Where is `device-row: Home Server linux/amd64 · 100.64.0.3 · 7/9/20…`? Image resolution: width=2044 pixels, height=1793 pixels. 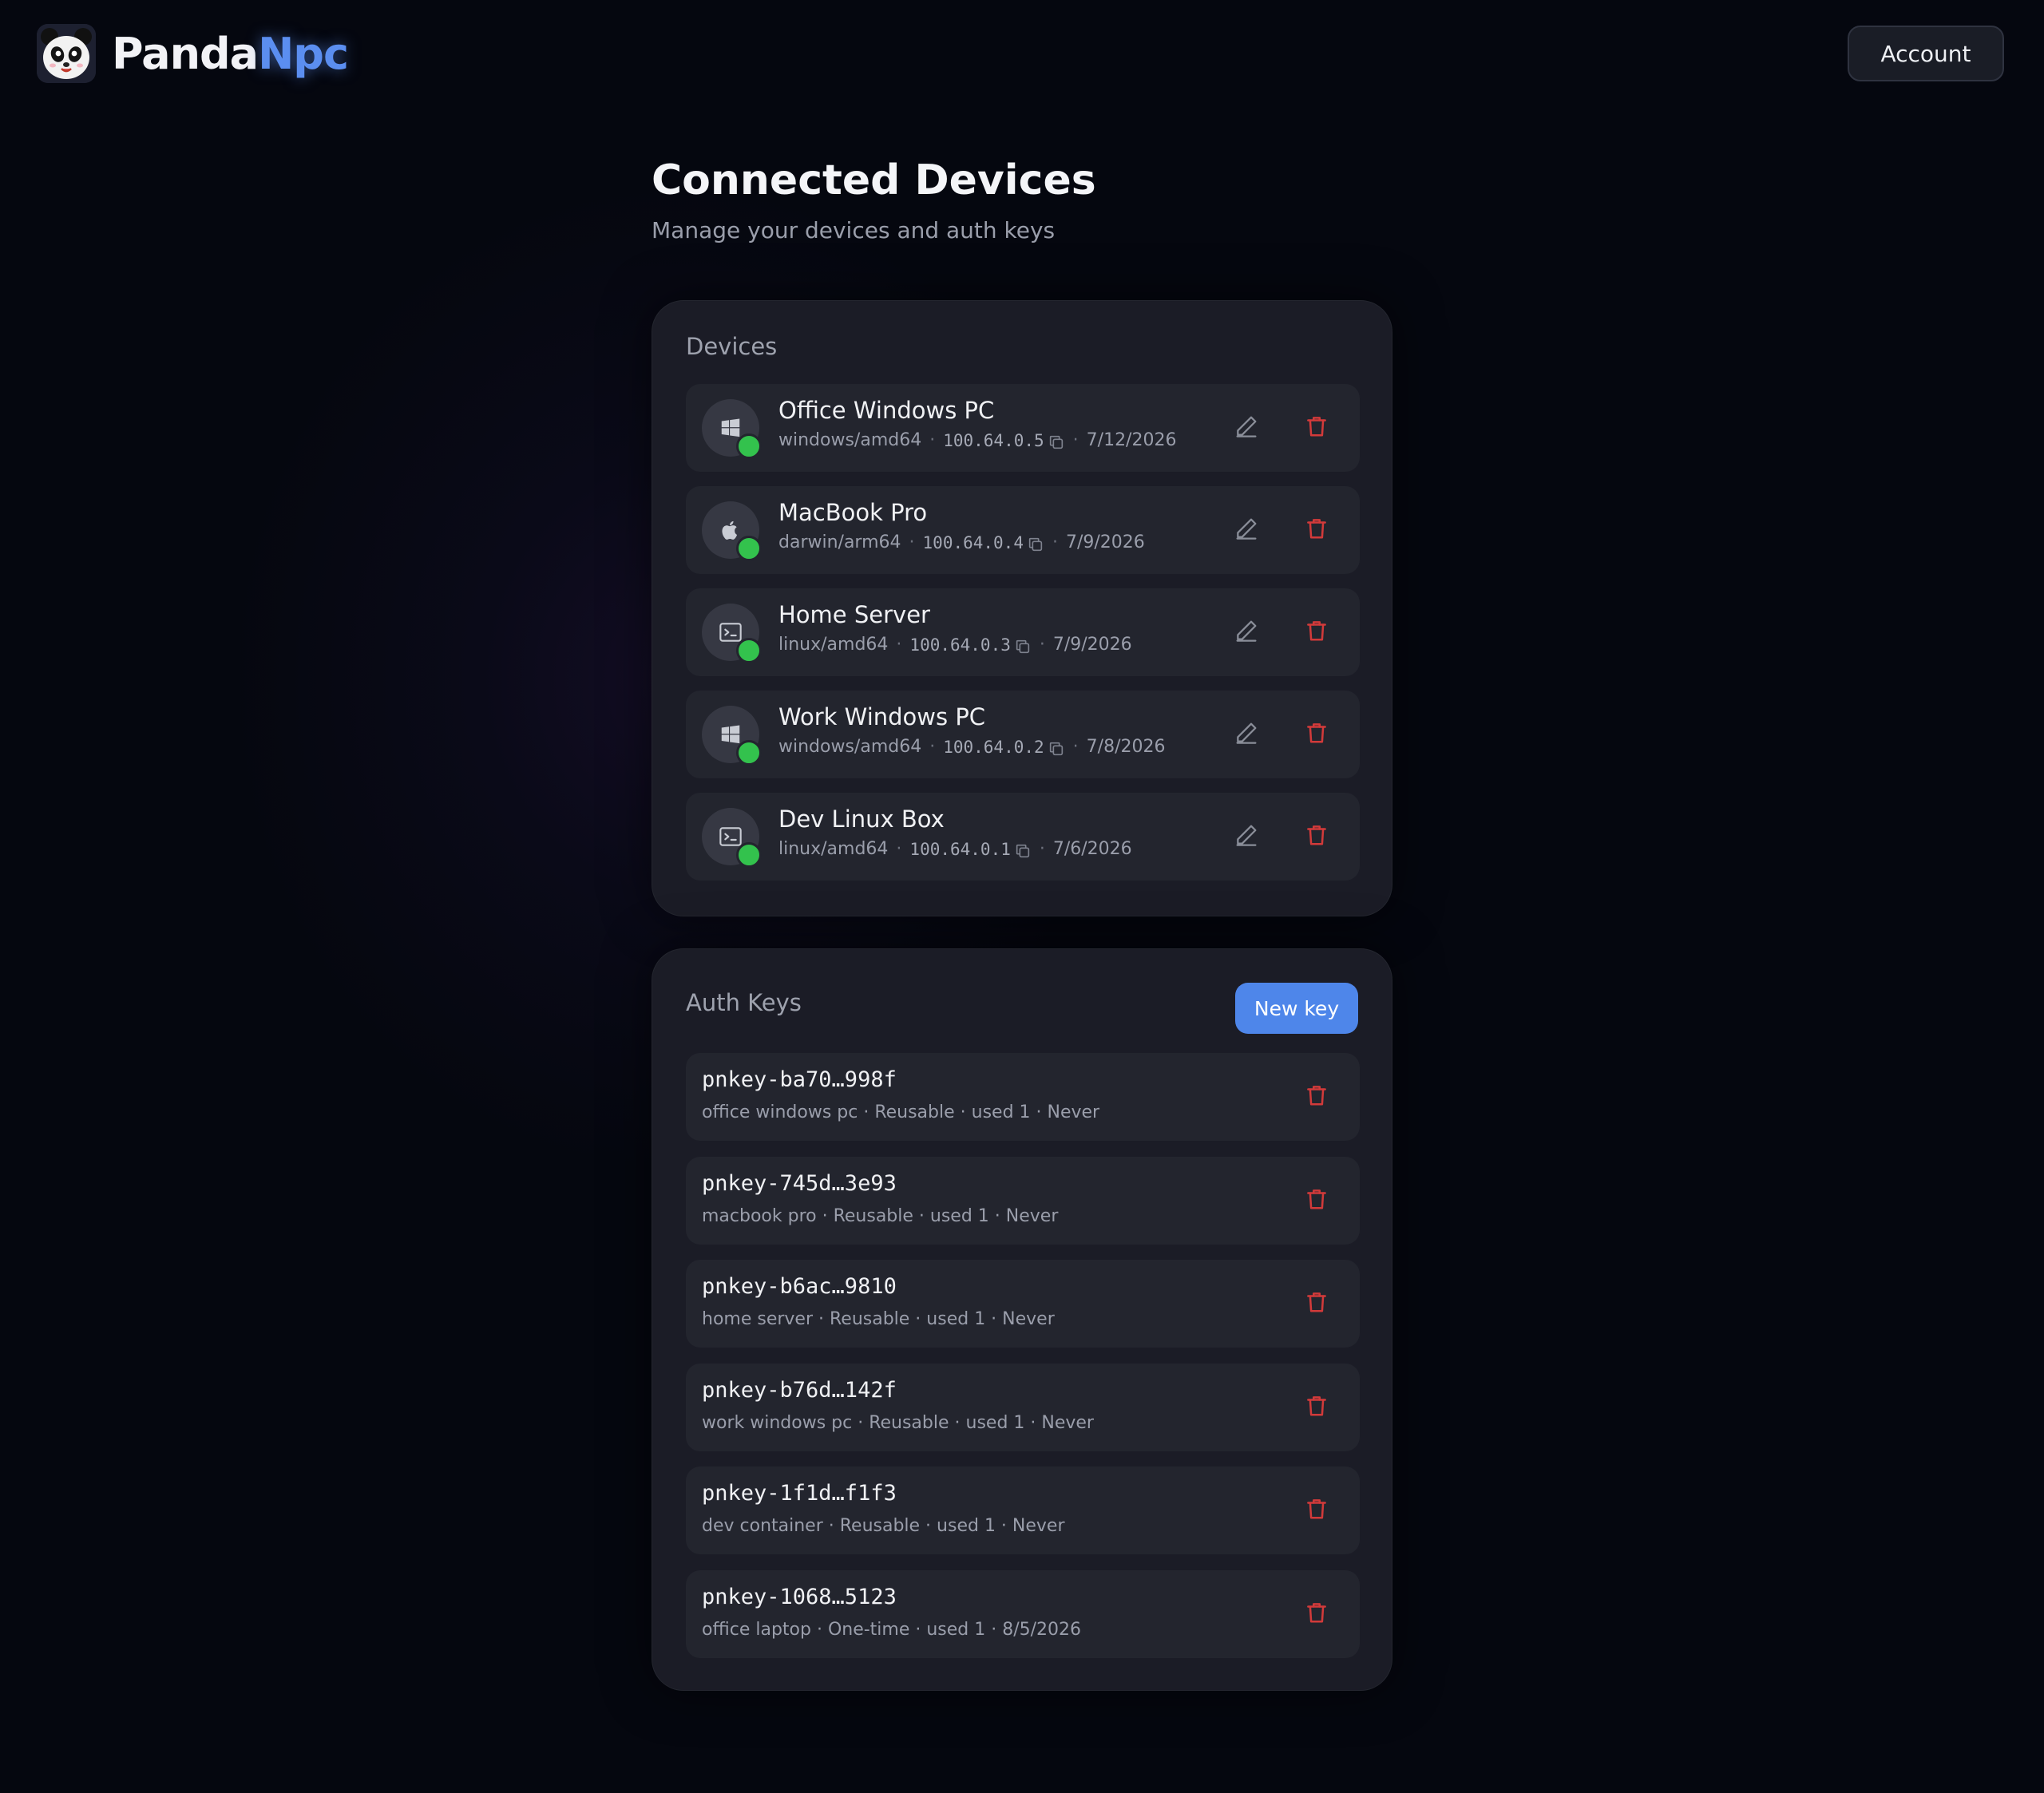 device-row: Home Server linux/amd64 · 100.64.0.3 · 7/9/20… is located at coordinates (1023, 632).